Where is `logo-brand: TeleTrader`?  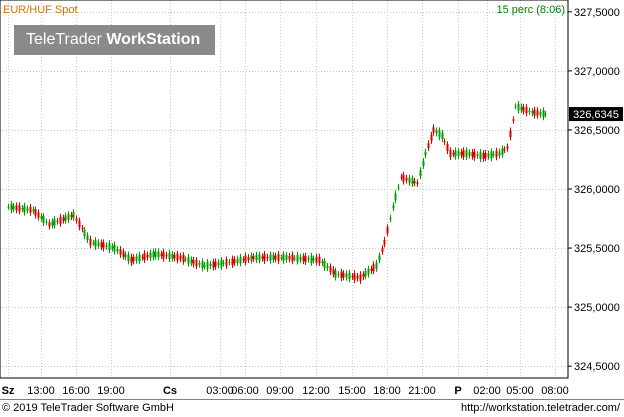
logo-brand: TeleTrader is located at coordinates (64, 39).